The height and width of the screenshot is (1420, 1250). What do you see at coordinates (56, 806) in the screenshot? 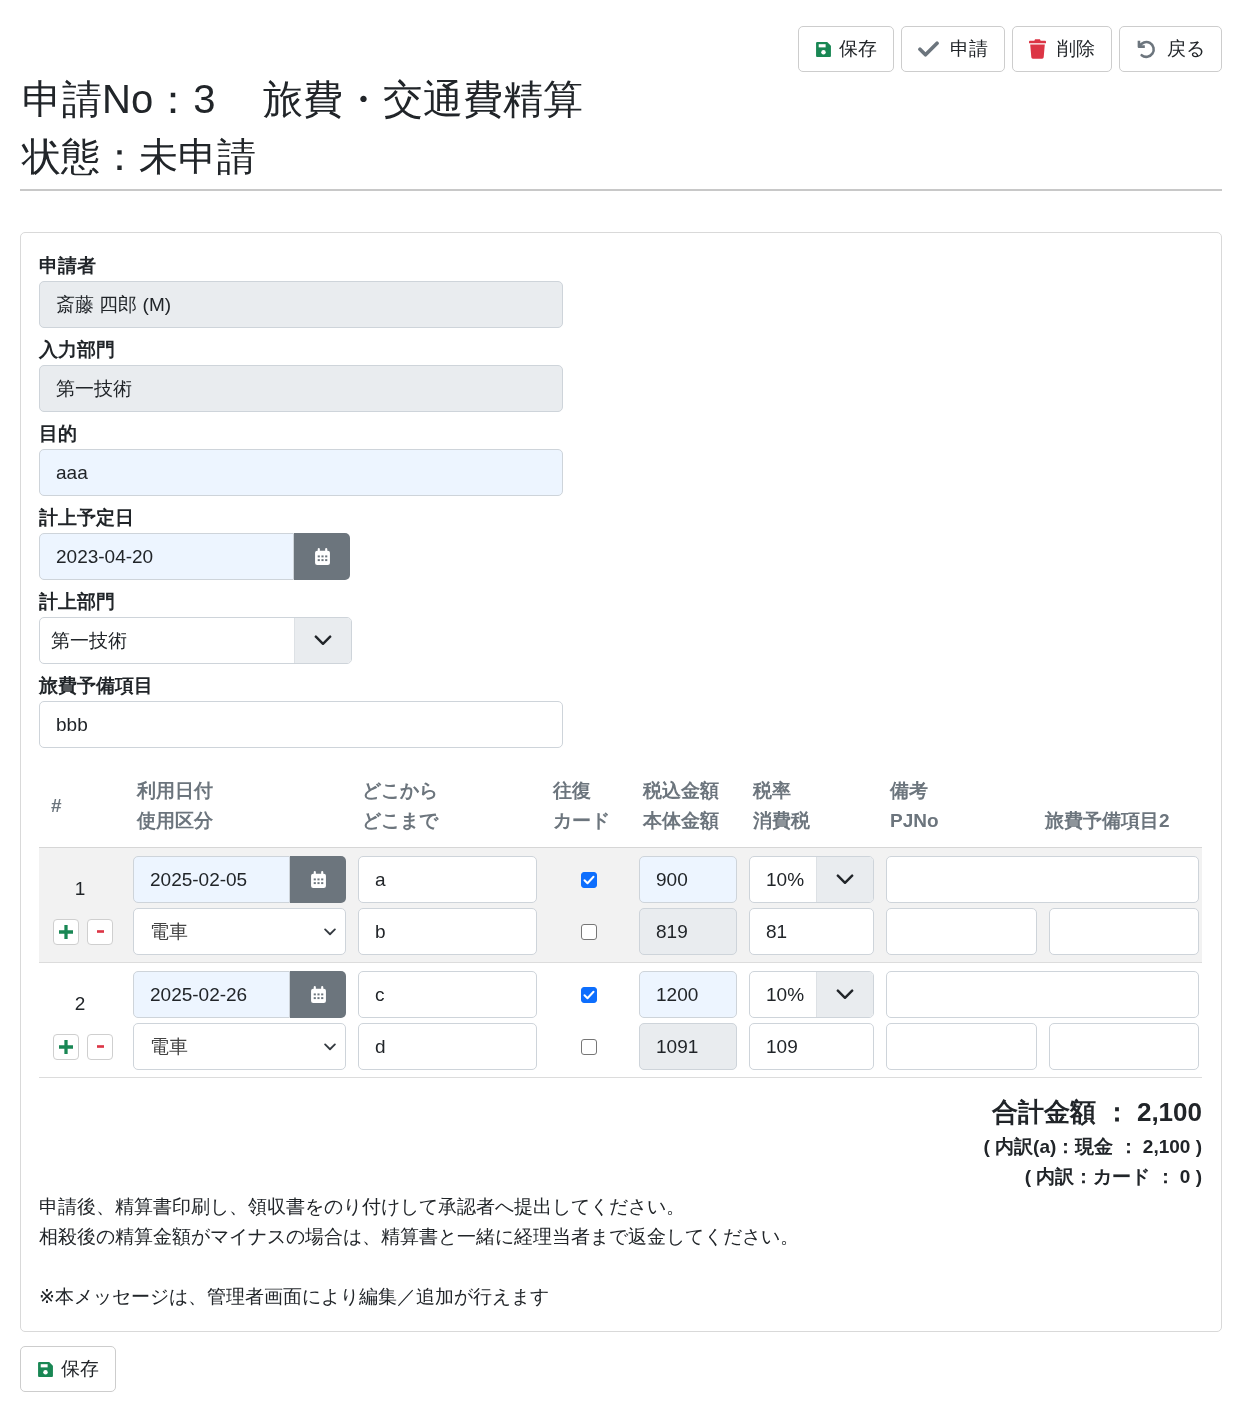
I see `column-header: #` at bounding box center [56, 806].